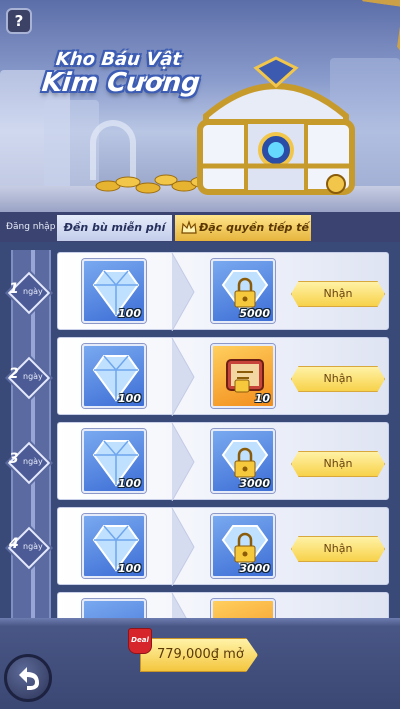 The width and height of the screenshot is (400, 709). I want to click on corner-ornament, so click(373, 29).